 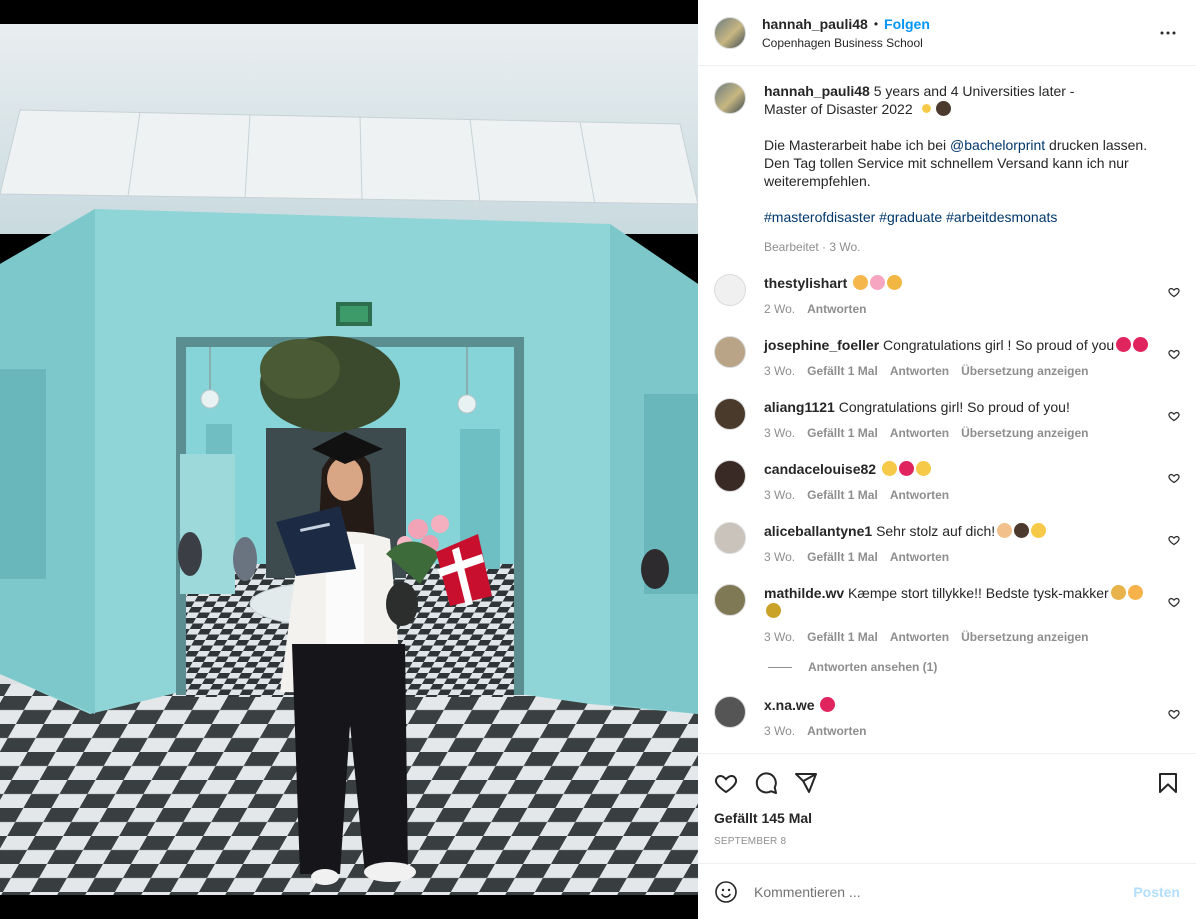 I want to click on likes-count: Gefällt 145 Mal, so click(x=947, y=818).